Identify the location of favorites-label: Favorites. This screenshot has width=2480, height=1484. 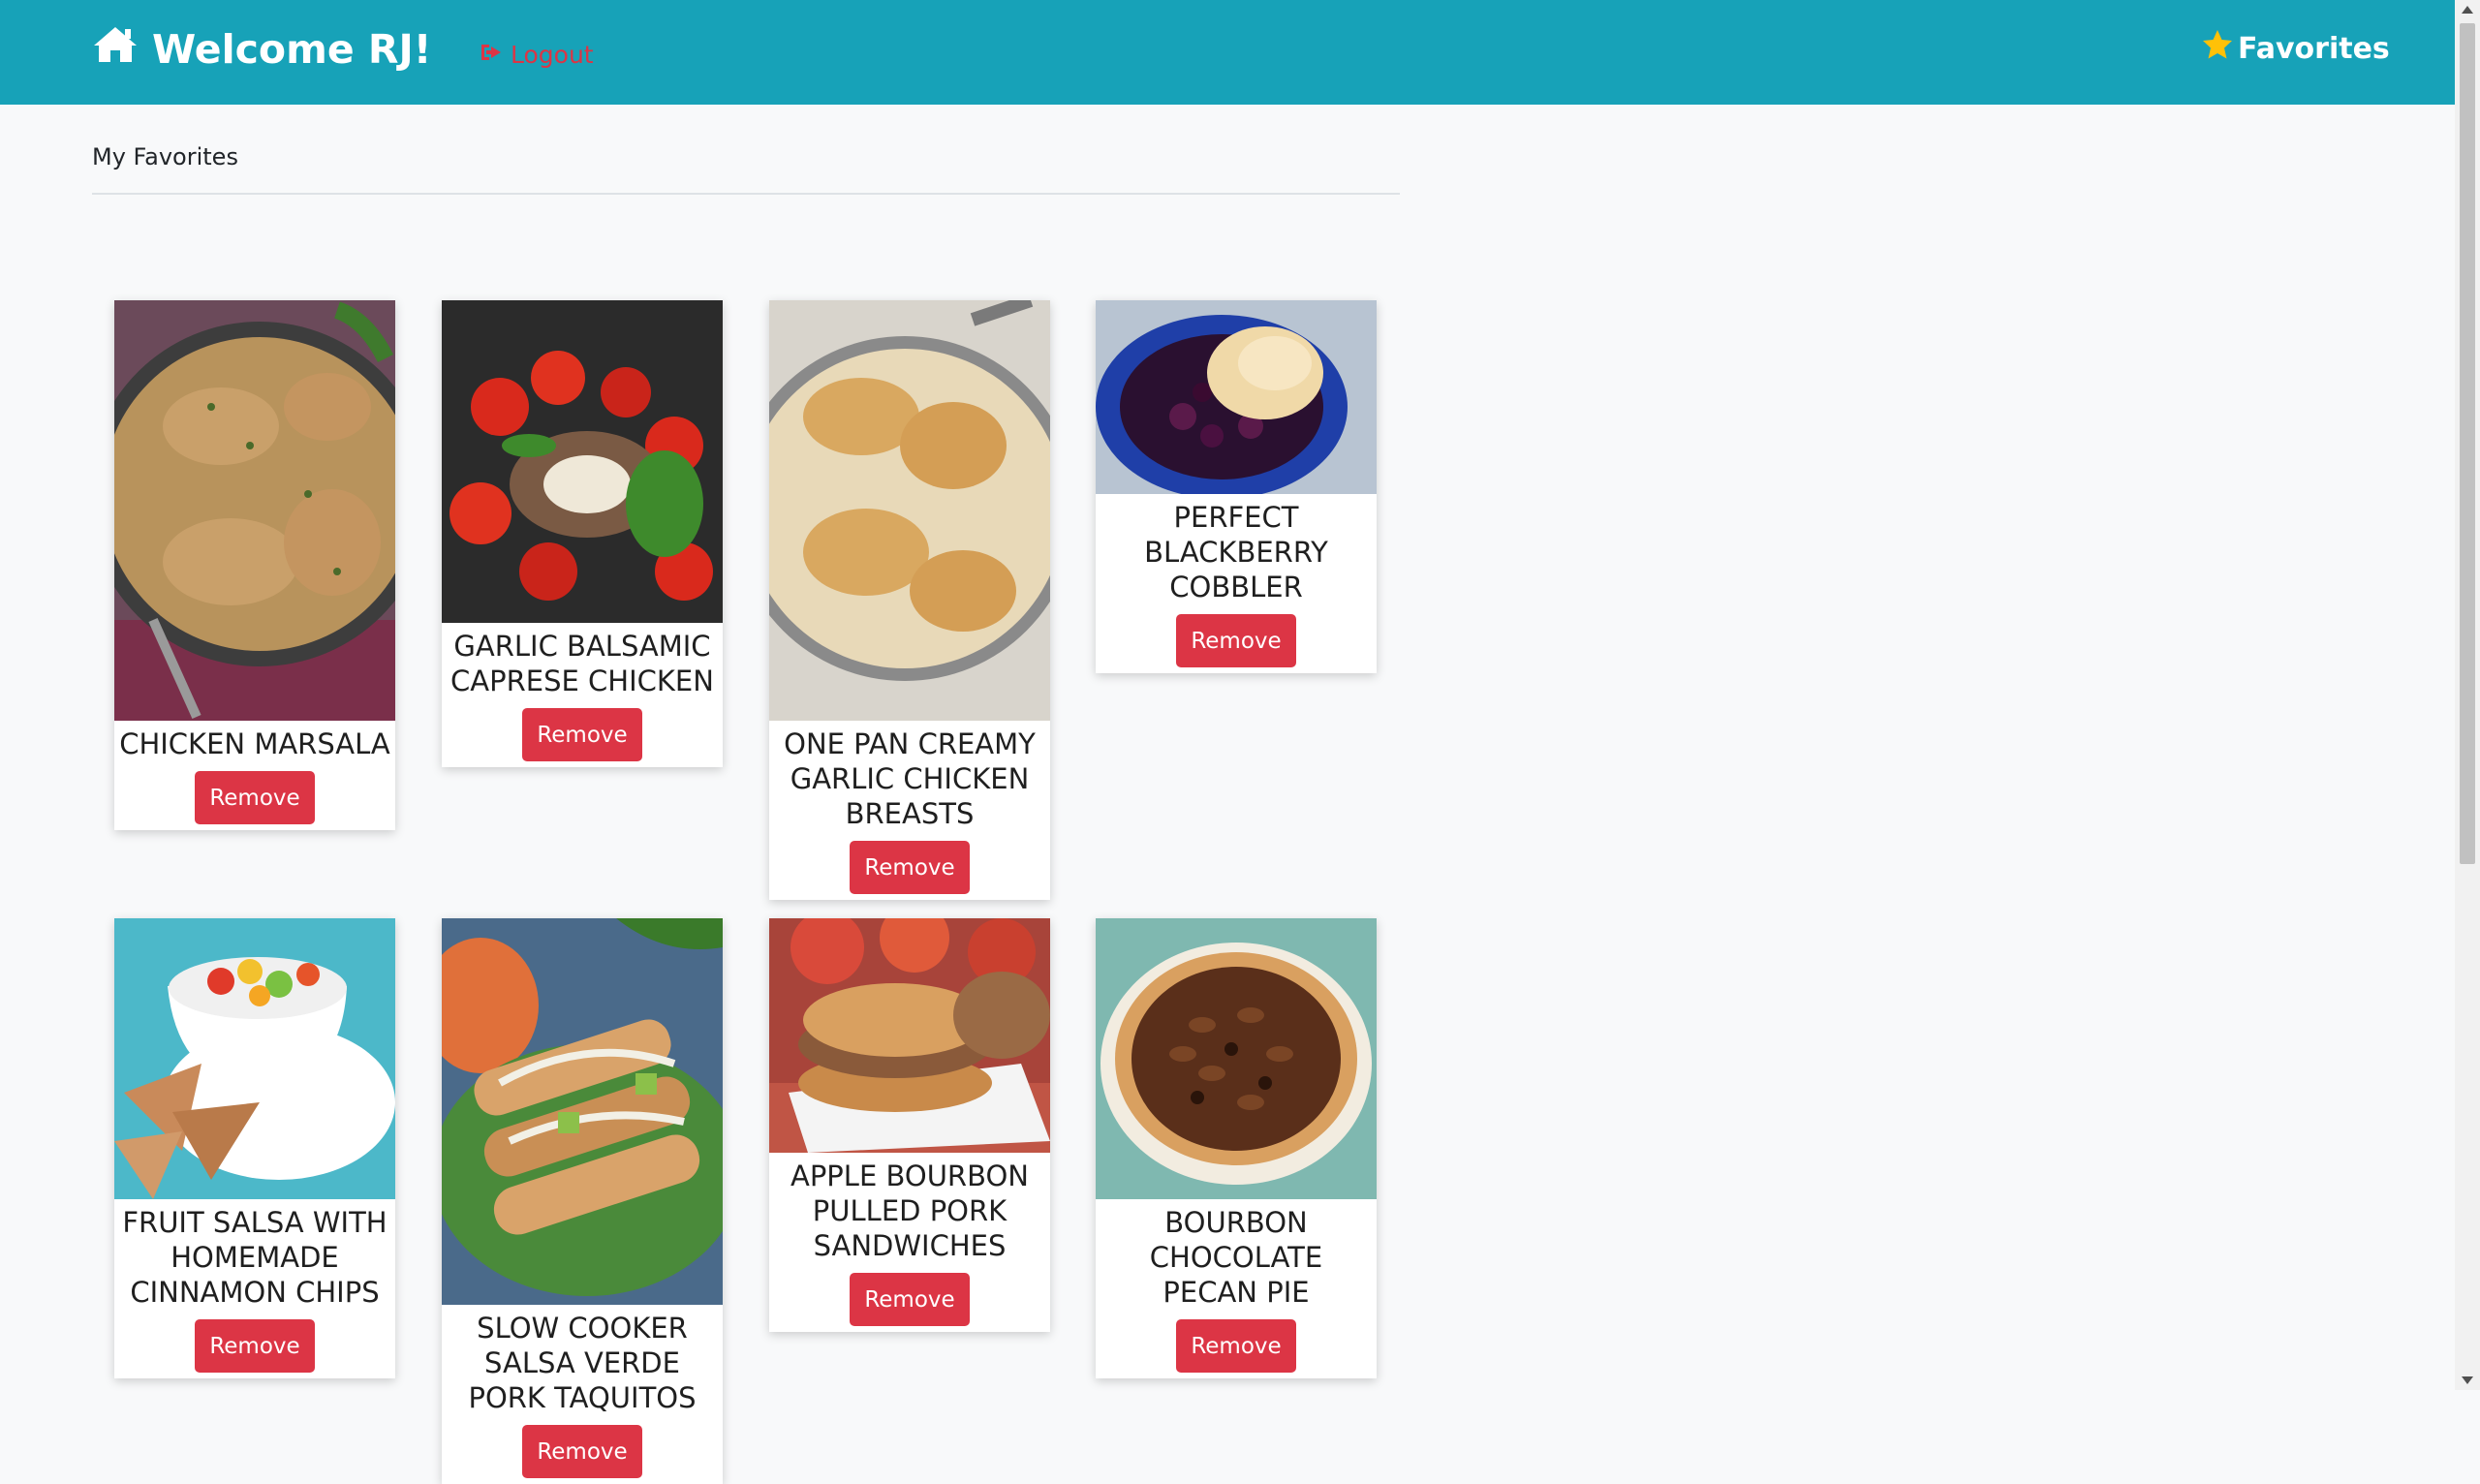
(2314, 48).